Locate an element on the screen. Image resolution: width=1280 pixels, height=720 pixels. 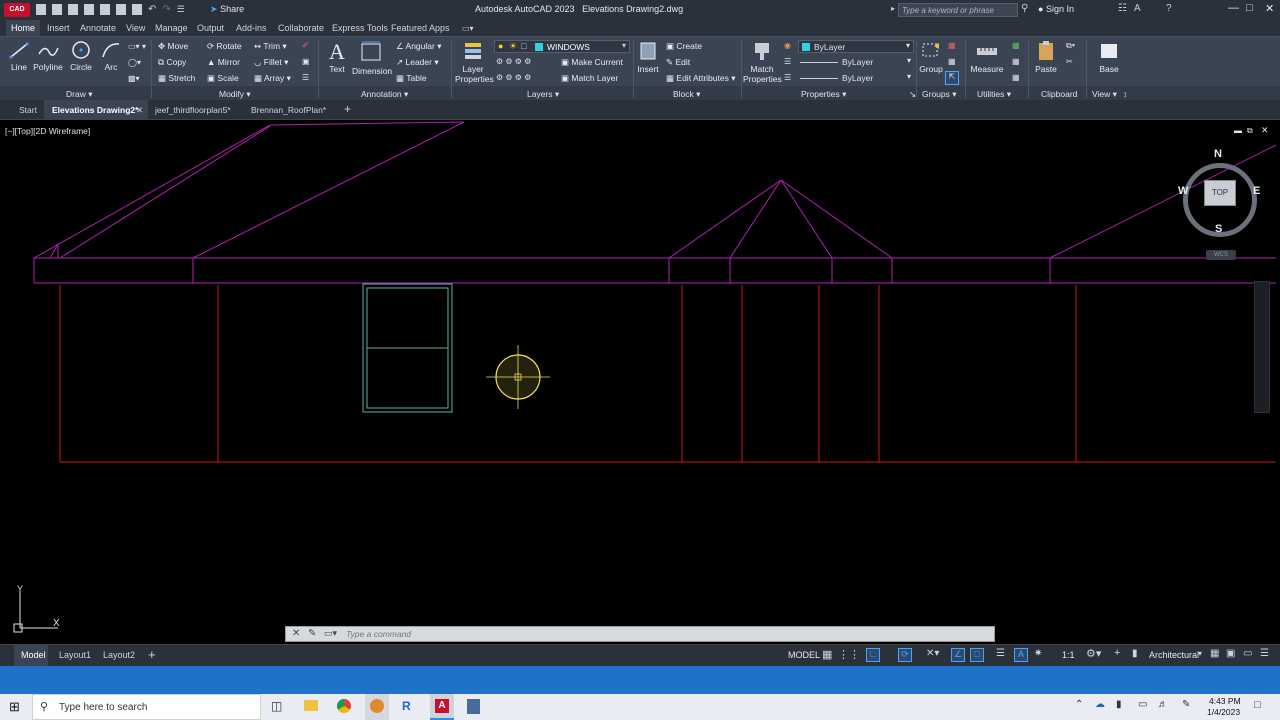
share-button: ➤ Share is located at coordinates (227, 9).